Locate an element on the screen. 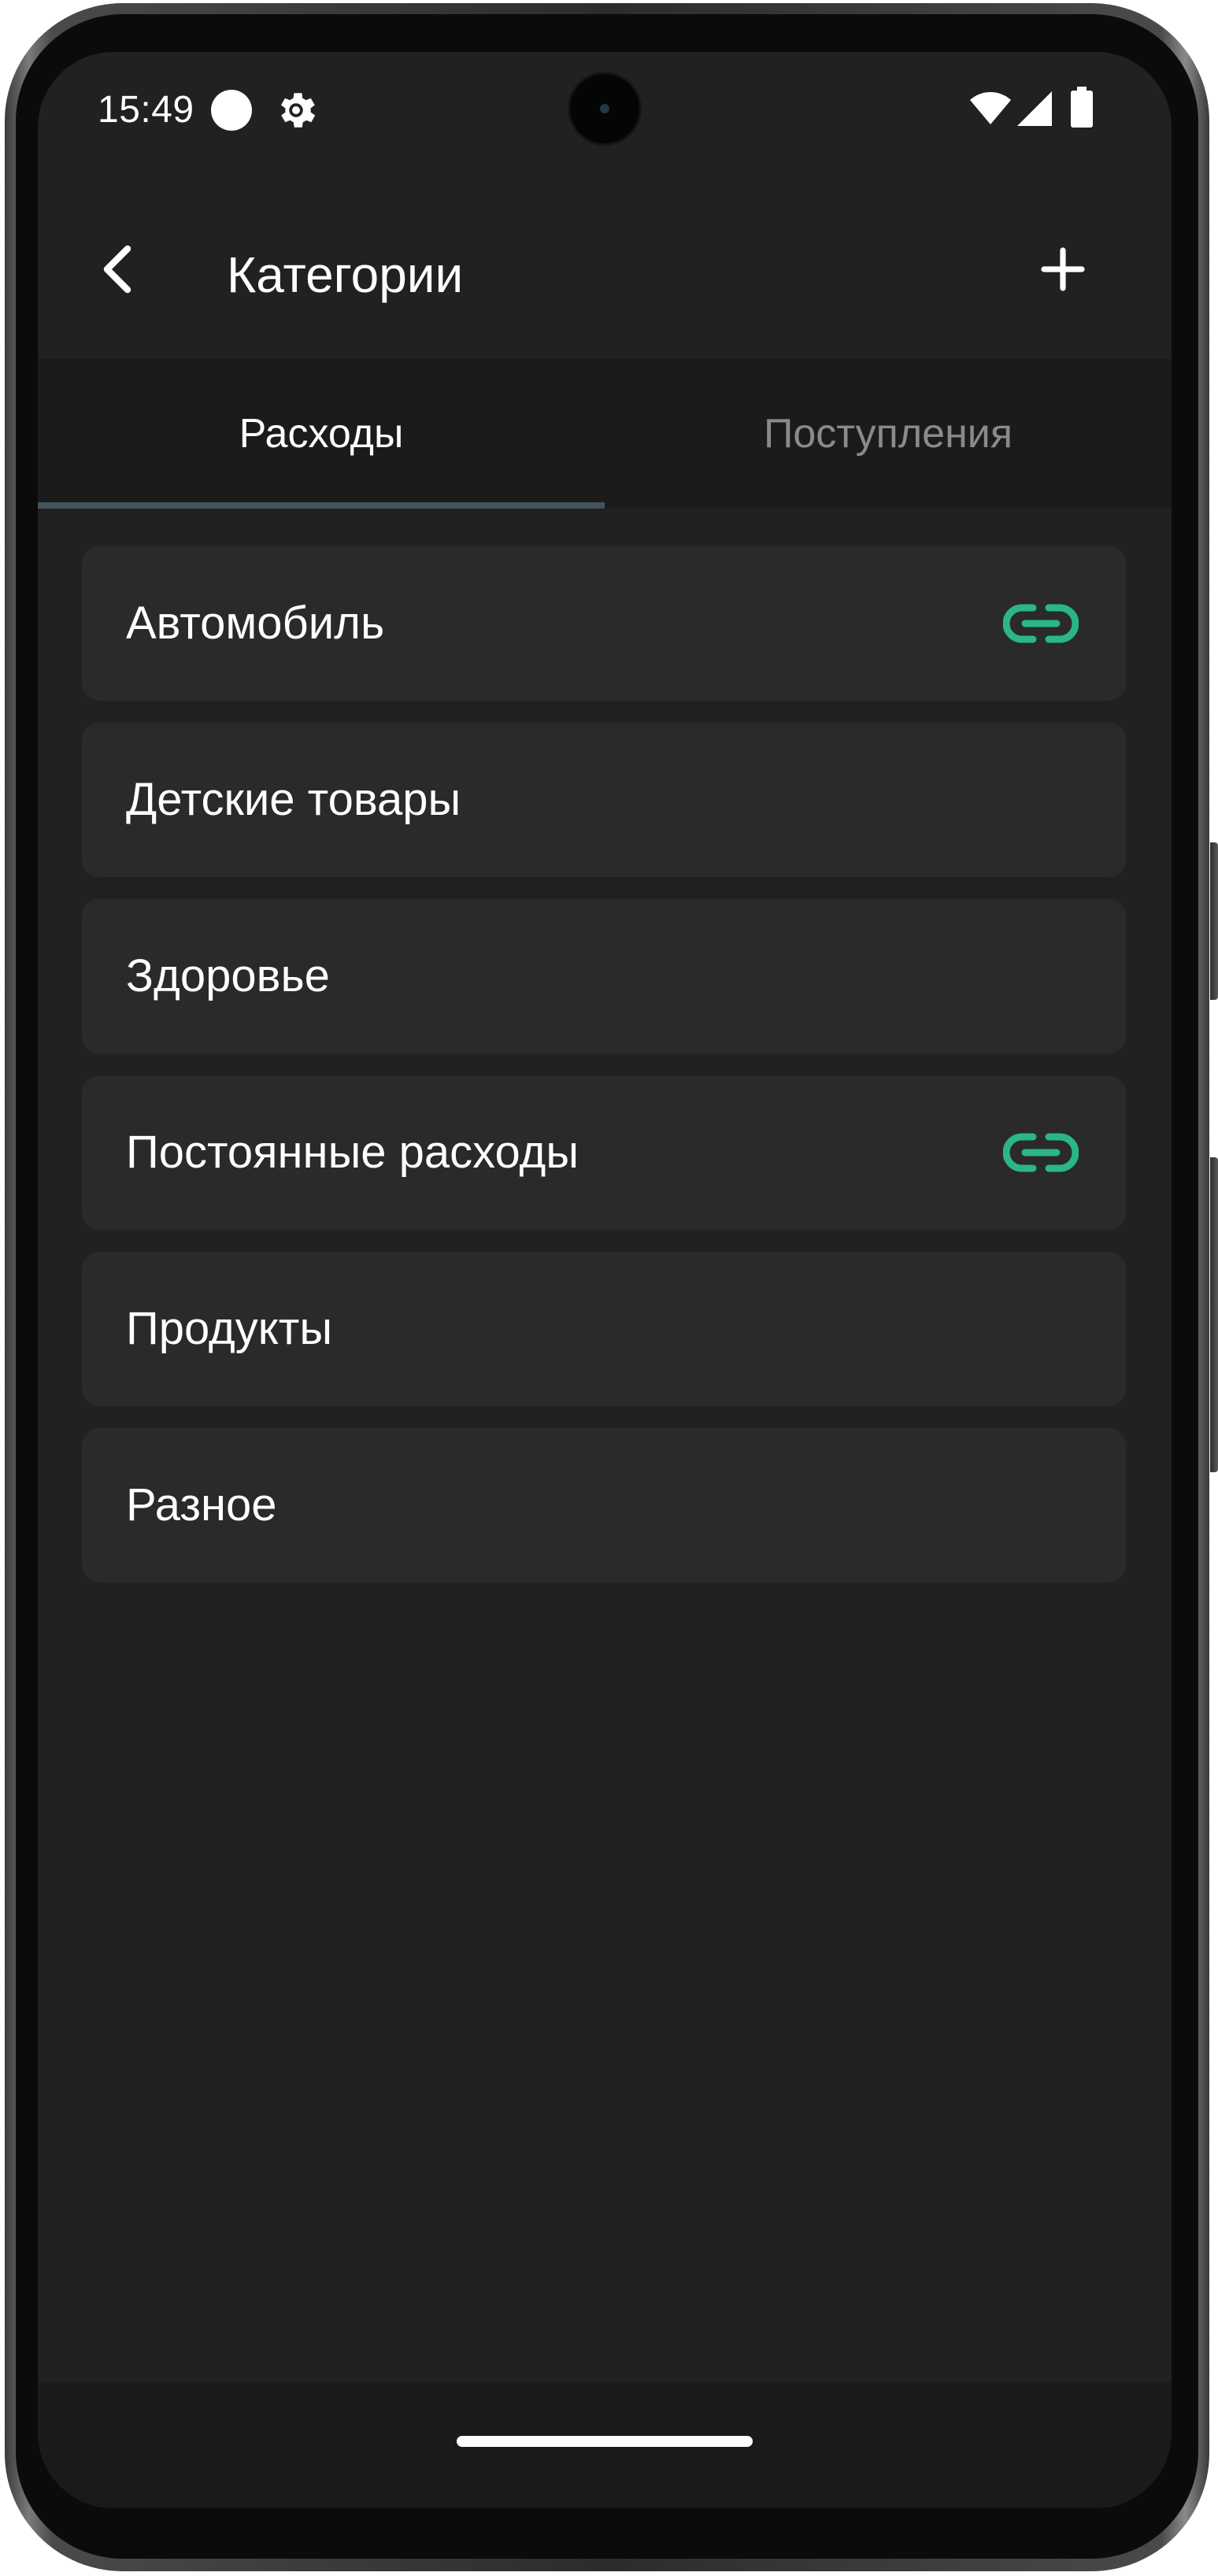 This screenshot has height=2576, width=1218. page-title: Категории is located at coordinates (345, 274).